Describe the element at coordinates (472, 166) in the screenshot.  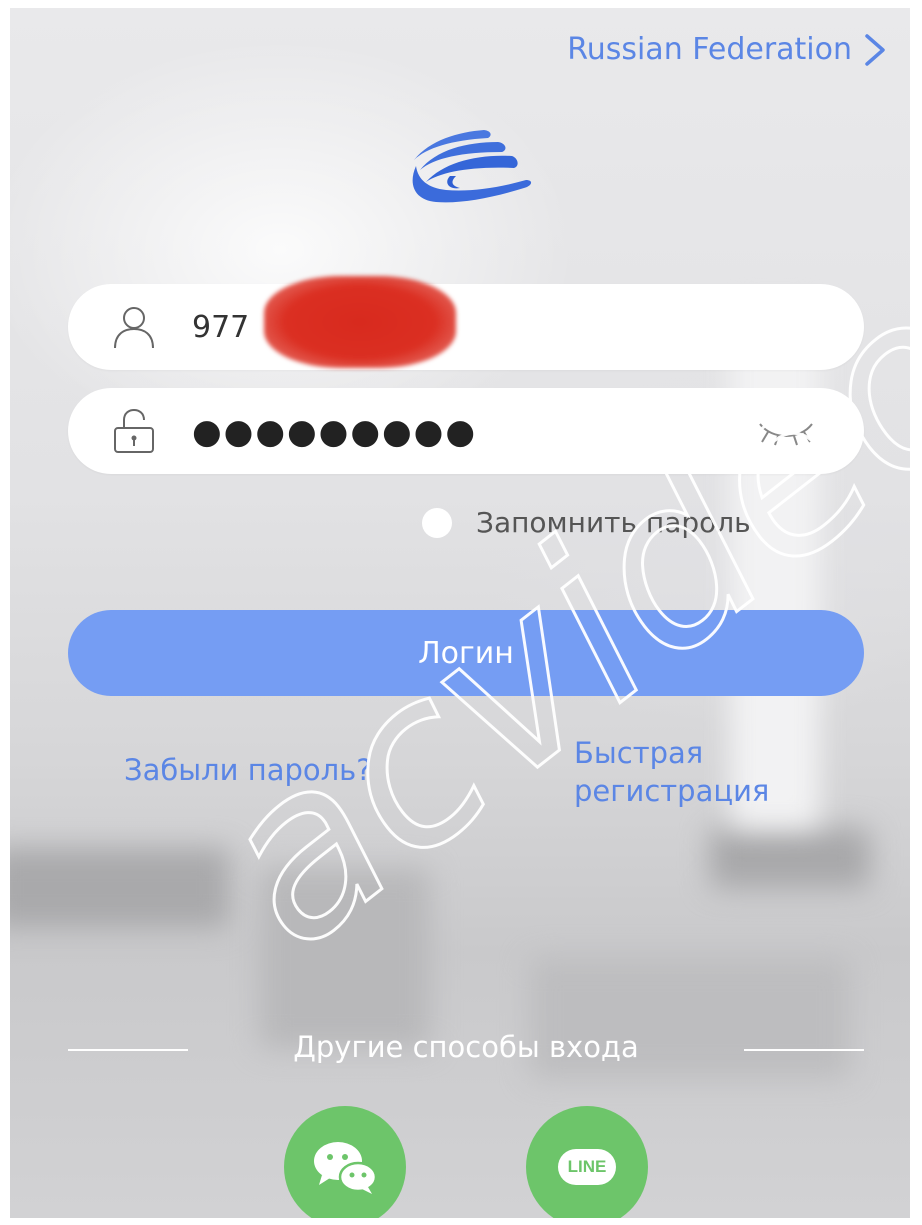
I see `app-logo` at that location.